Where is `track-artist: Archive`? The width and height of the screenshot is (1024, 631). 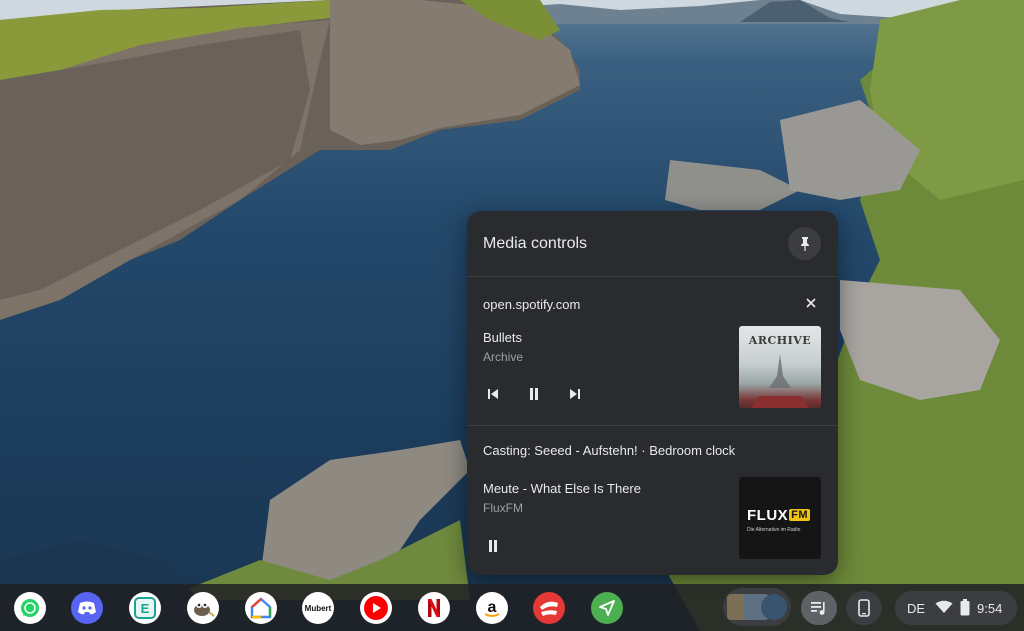 track-artist: Archive is located at coordinates (503, 357).